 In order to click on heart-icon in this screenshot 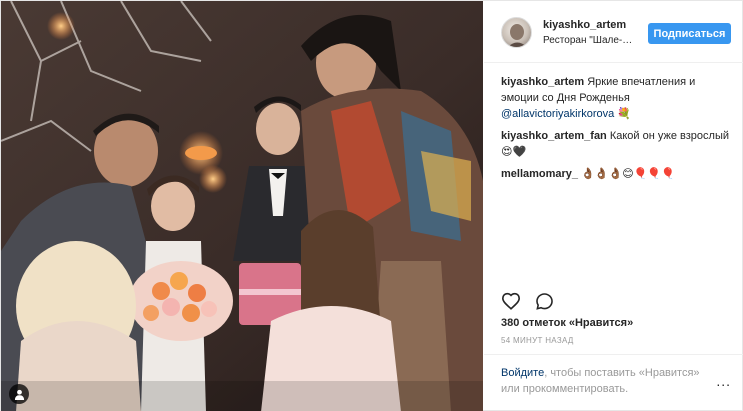, I will do `click(511, 301)`.